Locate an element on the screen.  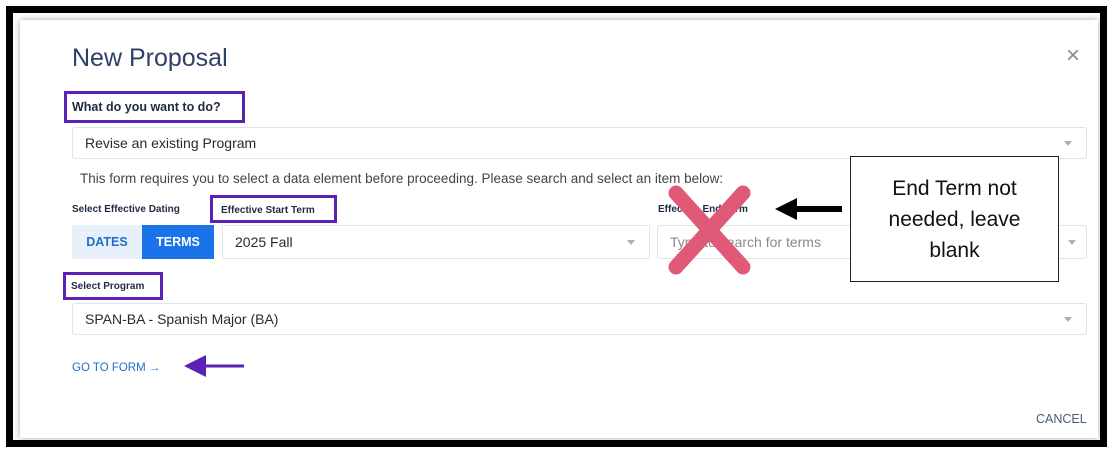
callout-line-1: End Term not is located at coordinates (954, 188).